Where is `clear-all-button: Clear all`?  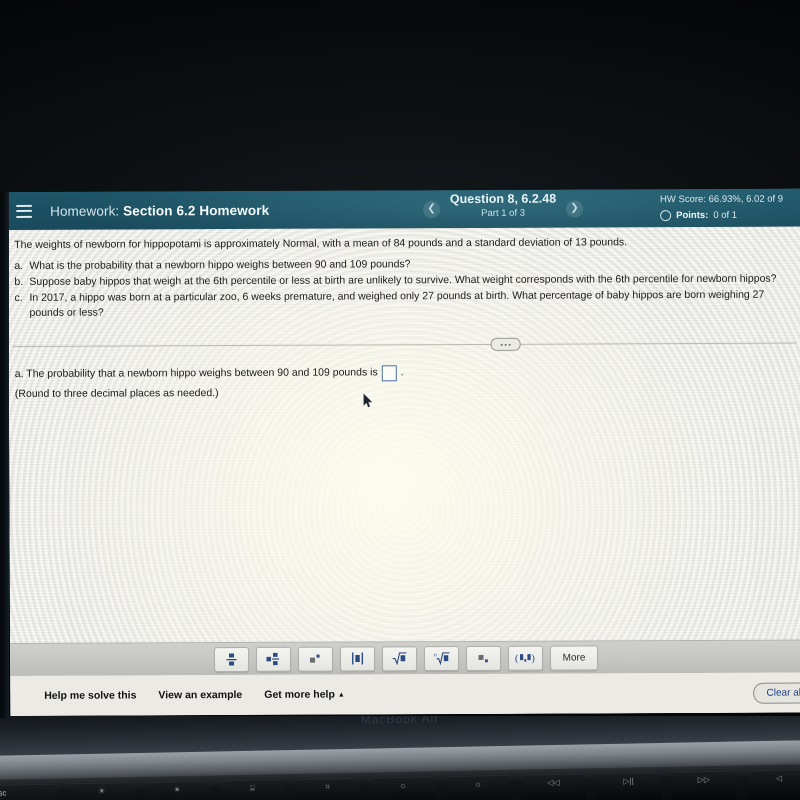 clear-all-button: Clear all is located at coordinates (776, 692).